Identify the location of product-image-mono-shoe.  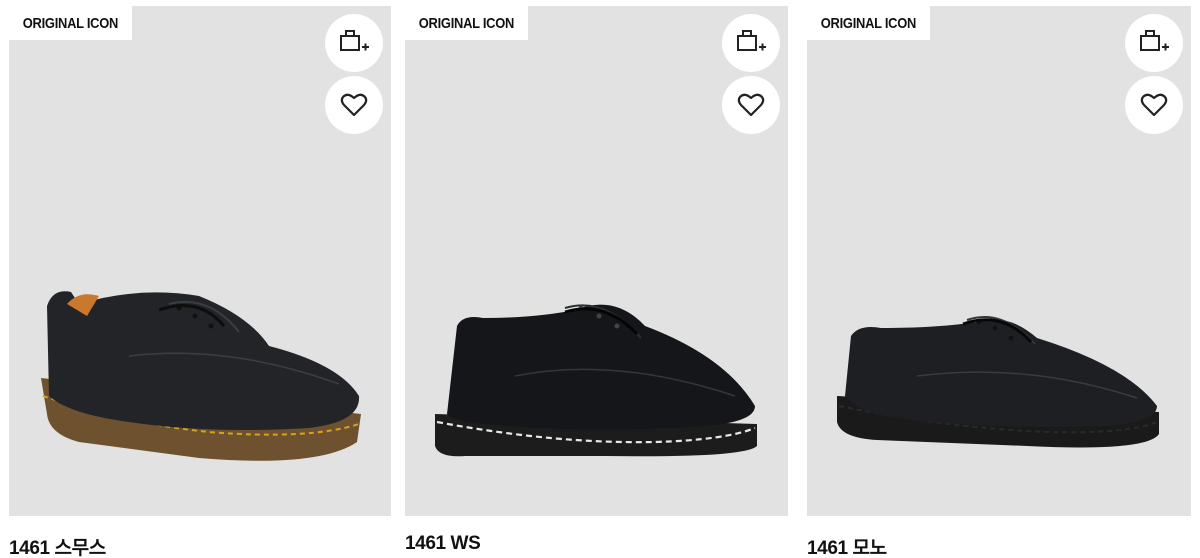
(998, 382).